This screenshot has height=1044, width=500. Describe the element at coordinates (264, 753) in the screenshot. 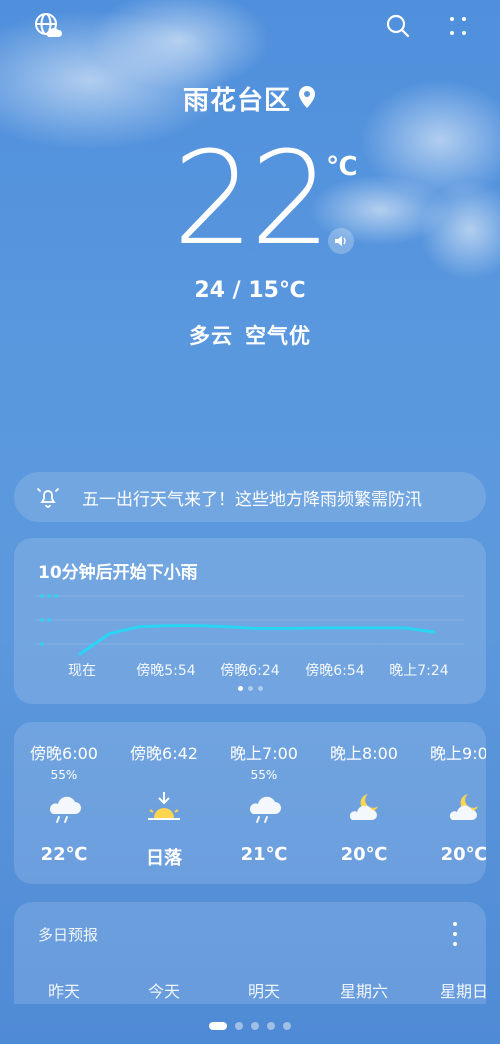

I see `hour-time: 晚上7:00` at that location.